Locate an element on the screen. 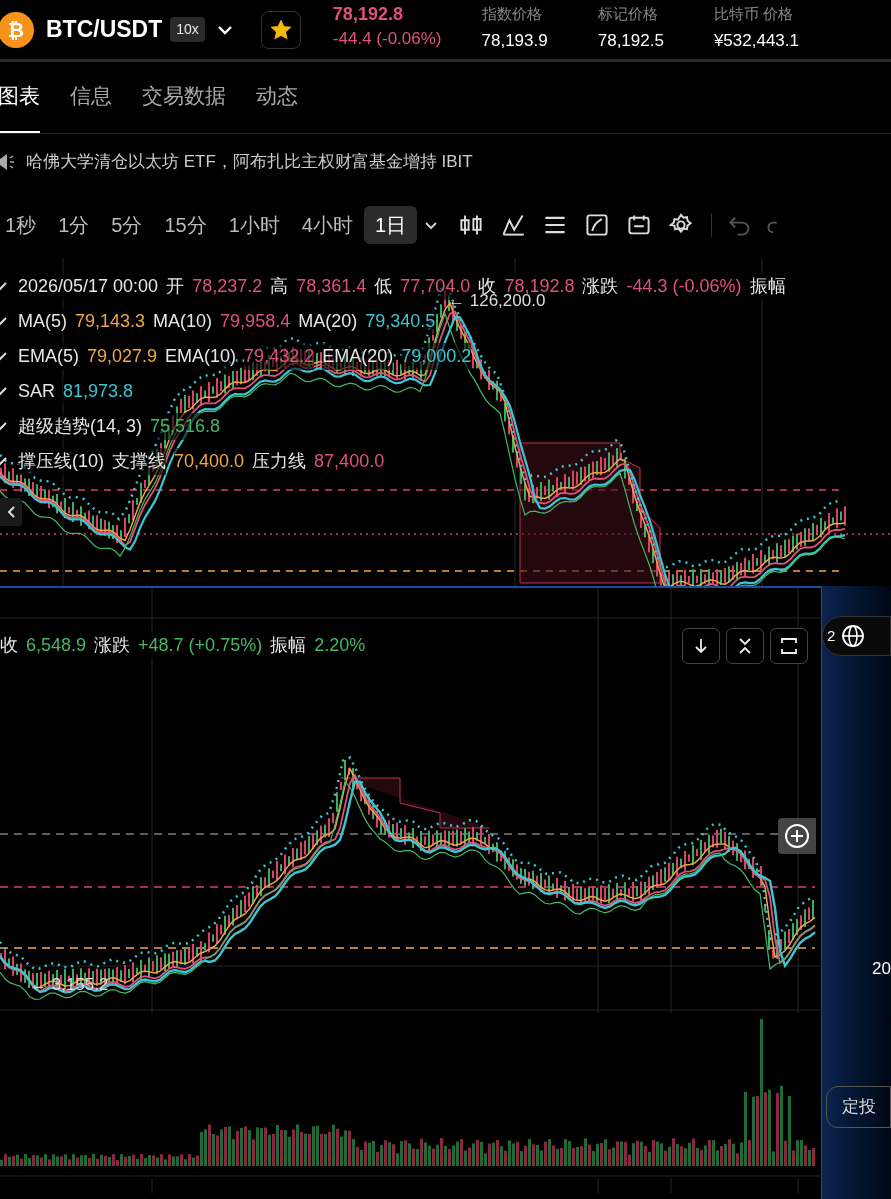  side-text: 20 is located at coordinates (881, 969).